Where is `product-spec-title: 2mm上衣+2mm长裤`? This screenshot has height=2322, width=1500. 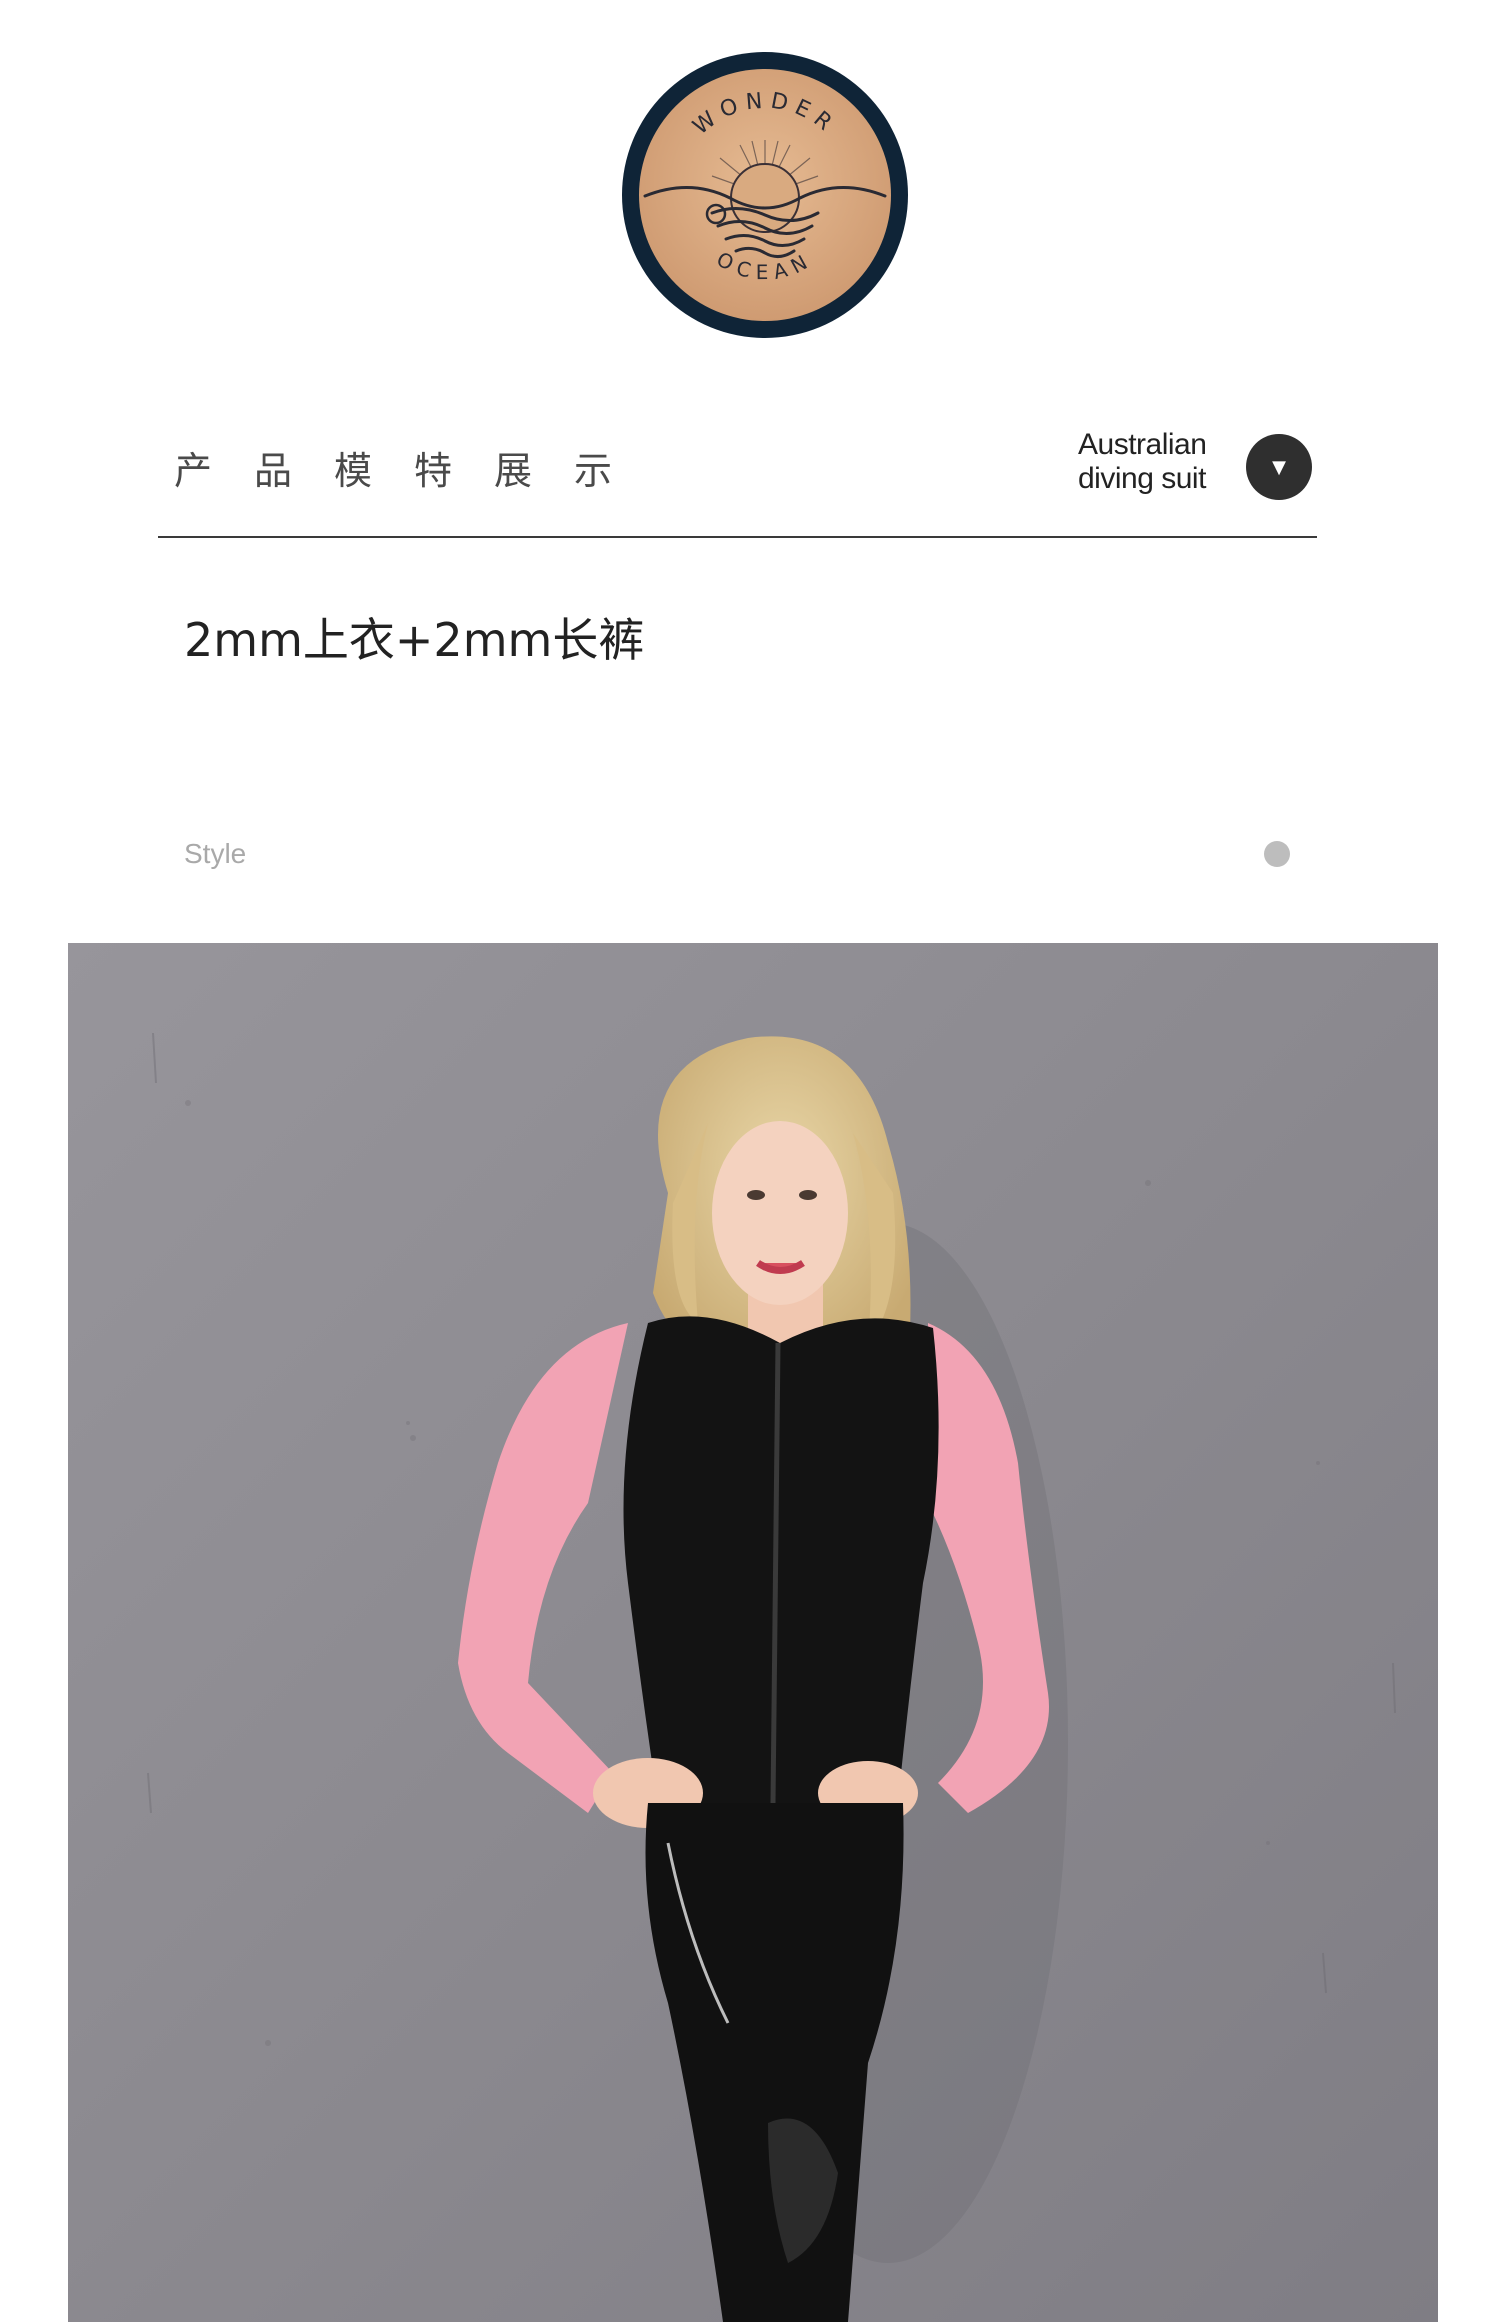 product-spec-title: 2mm上衣+2mm长裤 is located at coordinates (414, 640).